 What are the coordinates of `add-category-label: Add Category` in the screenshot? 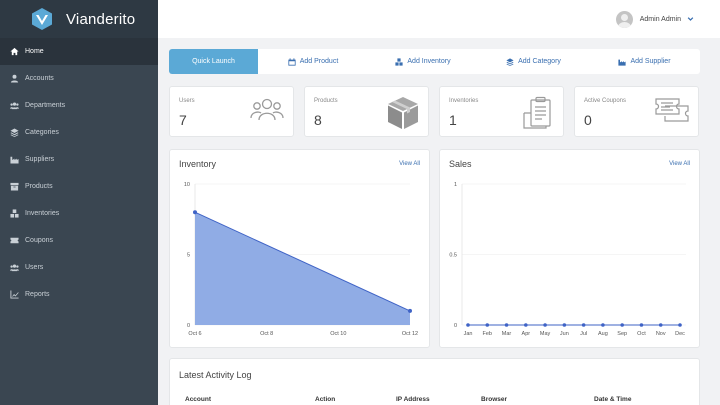 It's located at (539, 61).